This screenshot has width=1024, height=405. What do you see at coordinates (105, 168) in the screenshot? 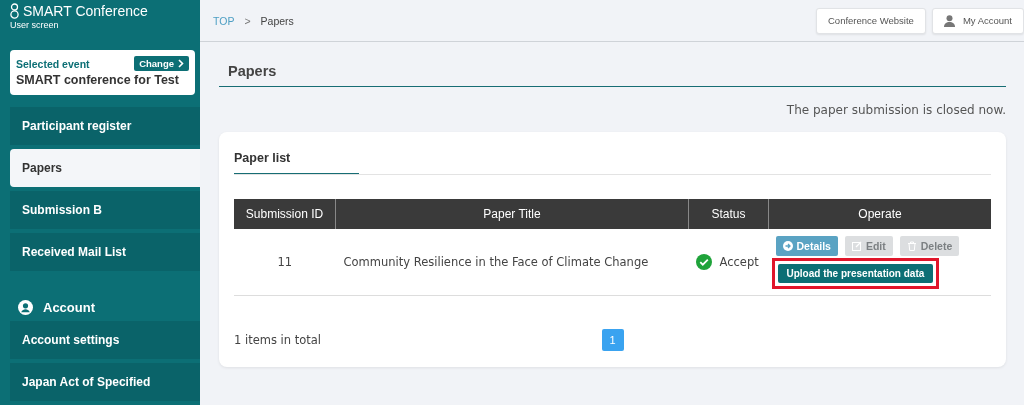
I see `nav-item: Papers` at bounding box center [105, 168].